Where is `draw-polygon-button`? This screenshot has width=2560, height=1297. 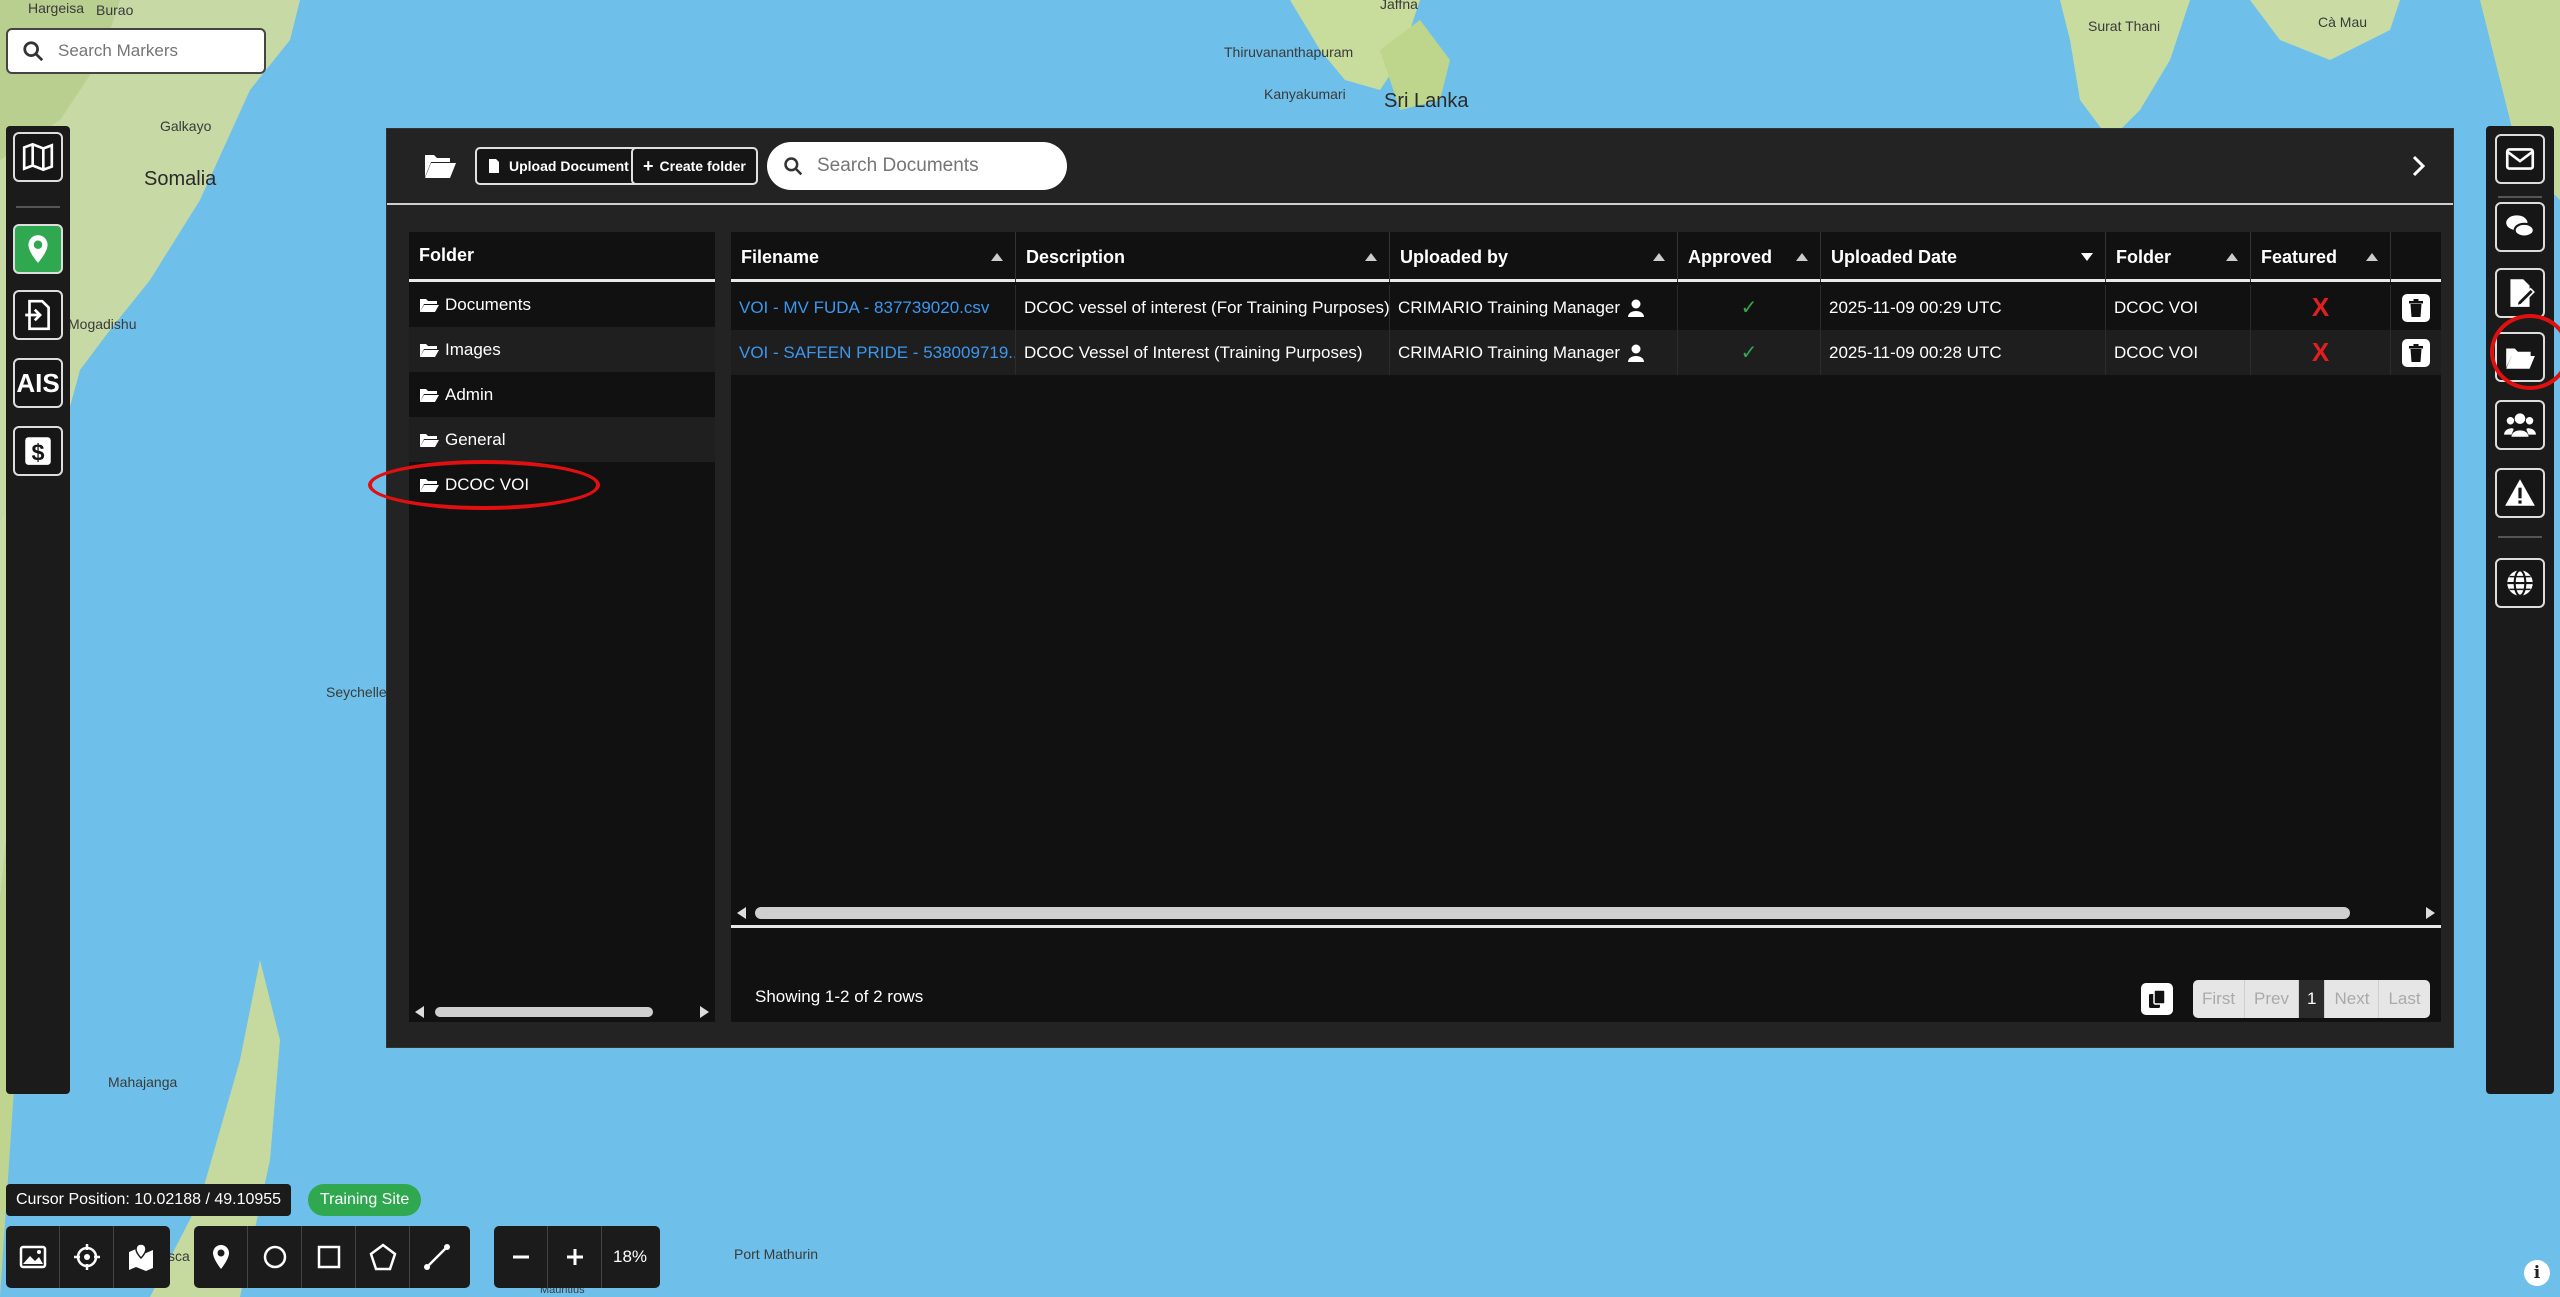
draw-polygon-button is located at coordinates (383, 1257).